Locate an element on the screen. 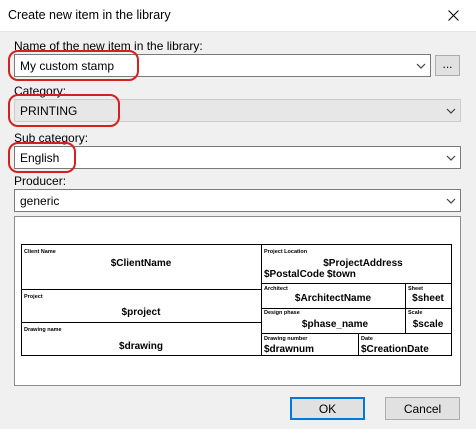 This screenshot has height=429, width=476. project-value: $project is located at coordinates (142, 312).